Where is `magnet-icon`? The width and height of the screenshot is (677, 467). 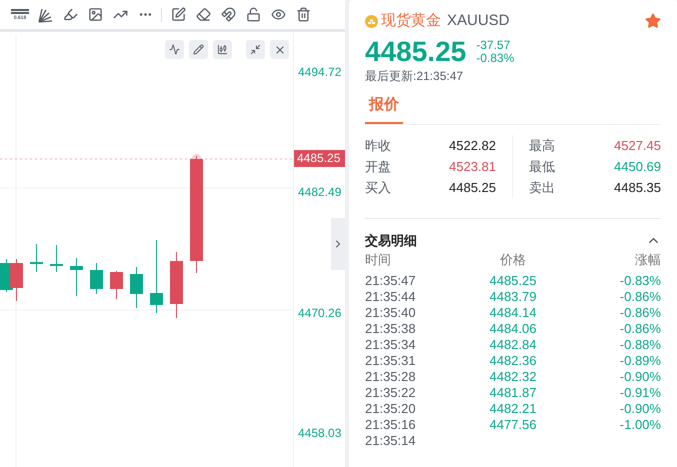 magnet-icon is located at coordinates (228, 15).